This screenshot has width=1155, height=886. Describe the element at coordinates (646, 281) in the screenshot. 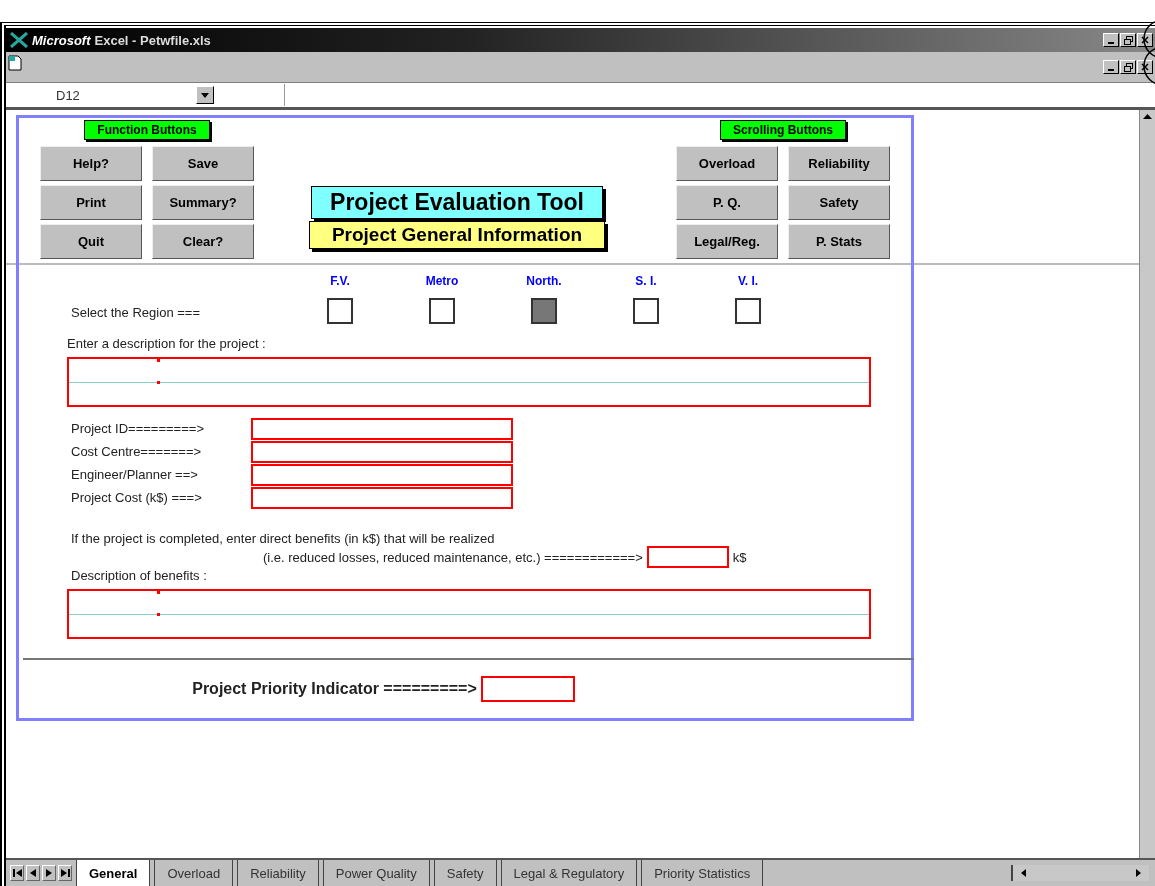

I see `region-option-label: S. I.` at that location.